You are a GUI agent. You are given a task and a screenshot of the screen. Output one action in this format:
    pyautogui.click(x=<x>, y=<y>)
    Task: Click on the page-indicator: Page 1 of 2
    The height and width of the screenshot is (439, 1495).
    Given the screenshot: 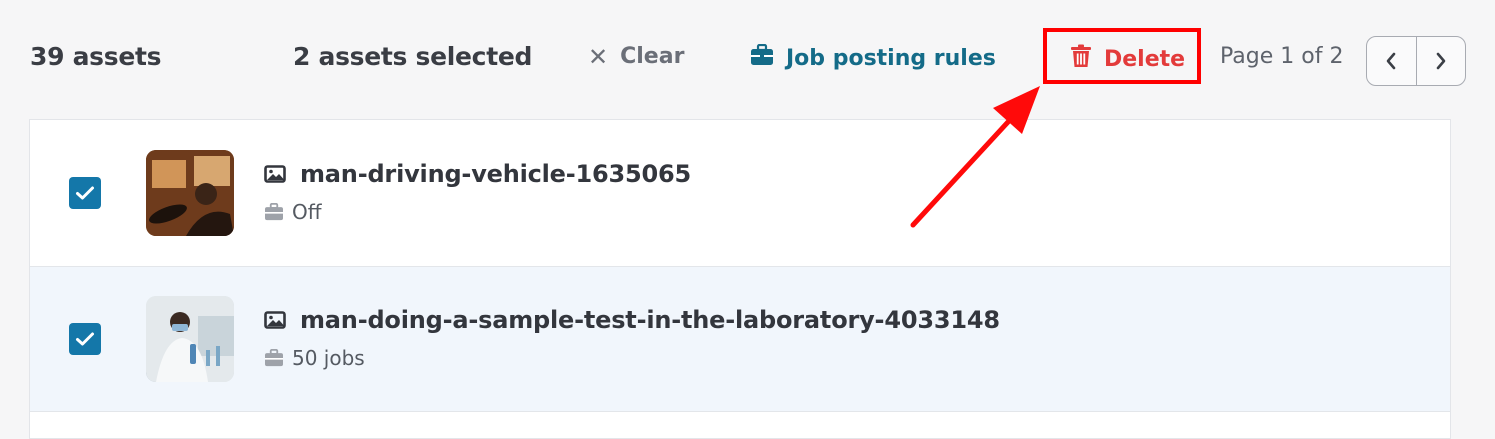 What is the action you would take?
    pyautogui.click(x=1282, y=56)
    